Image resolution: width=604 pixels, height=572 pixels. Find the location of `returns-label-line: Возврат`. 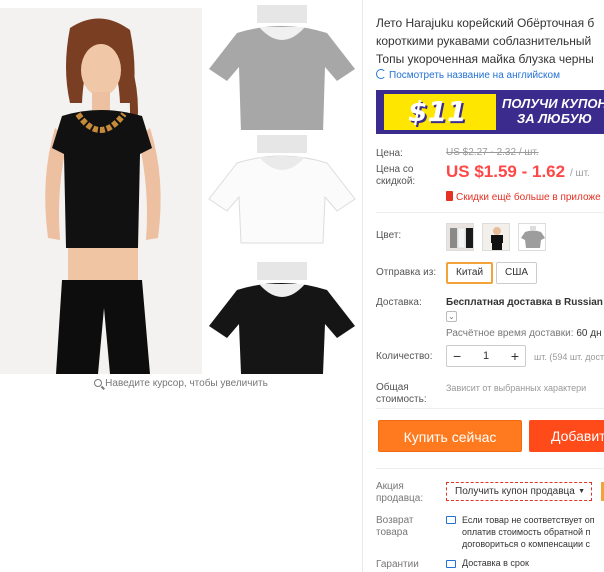

returns-label-line: Возврат is located at coordinates (395, 520).